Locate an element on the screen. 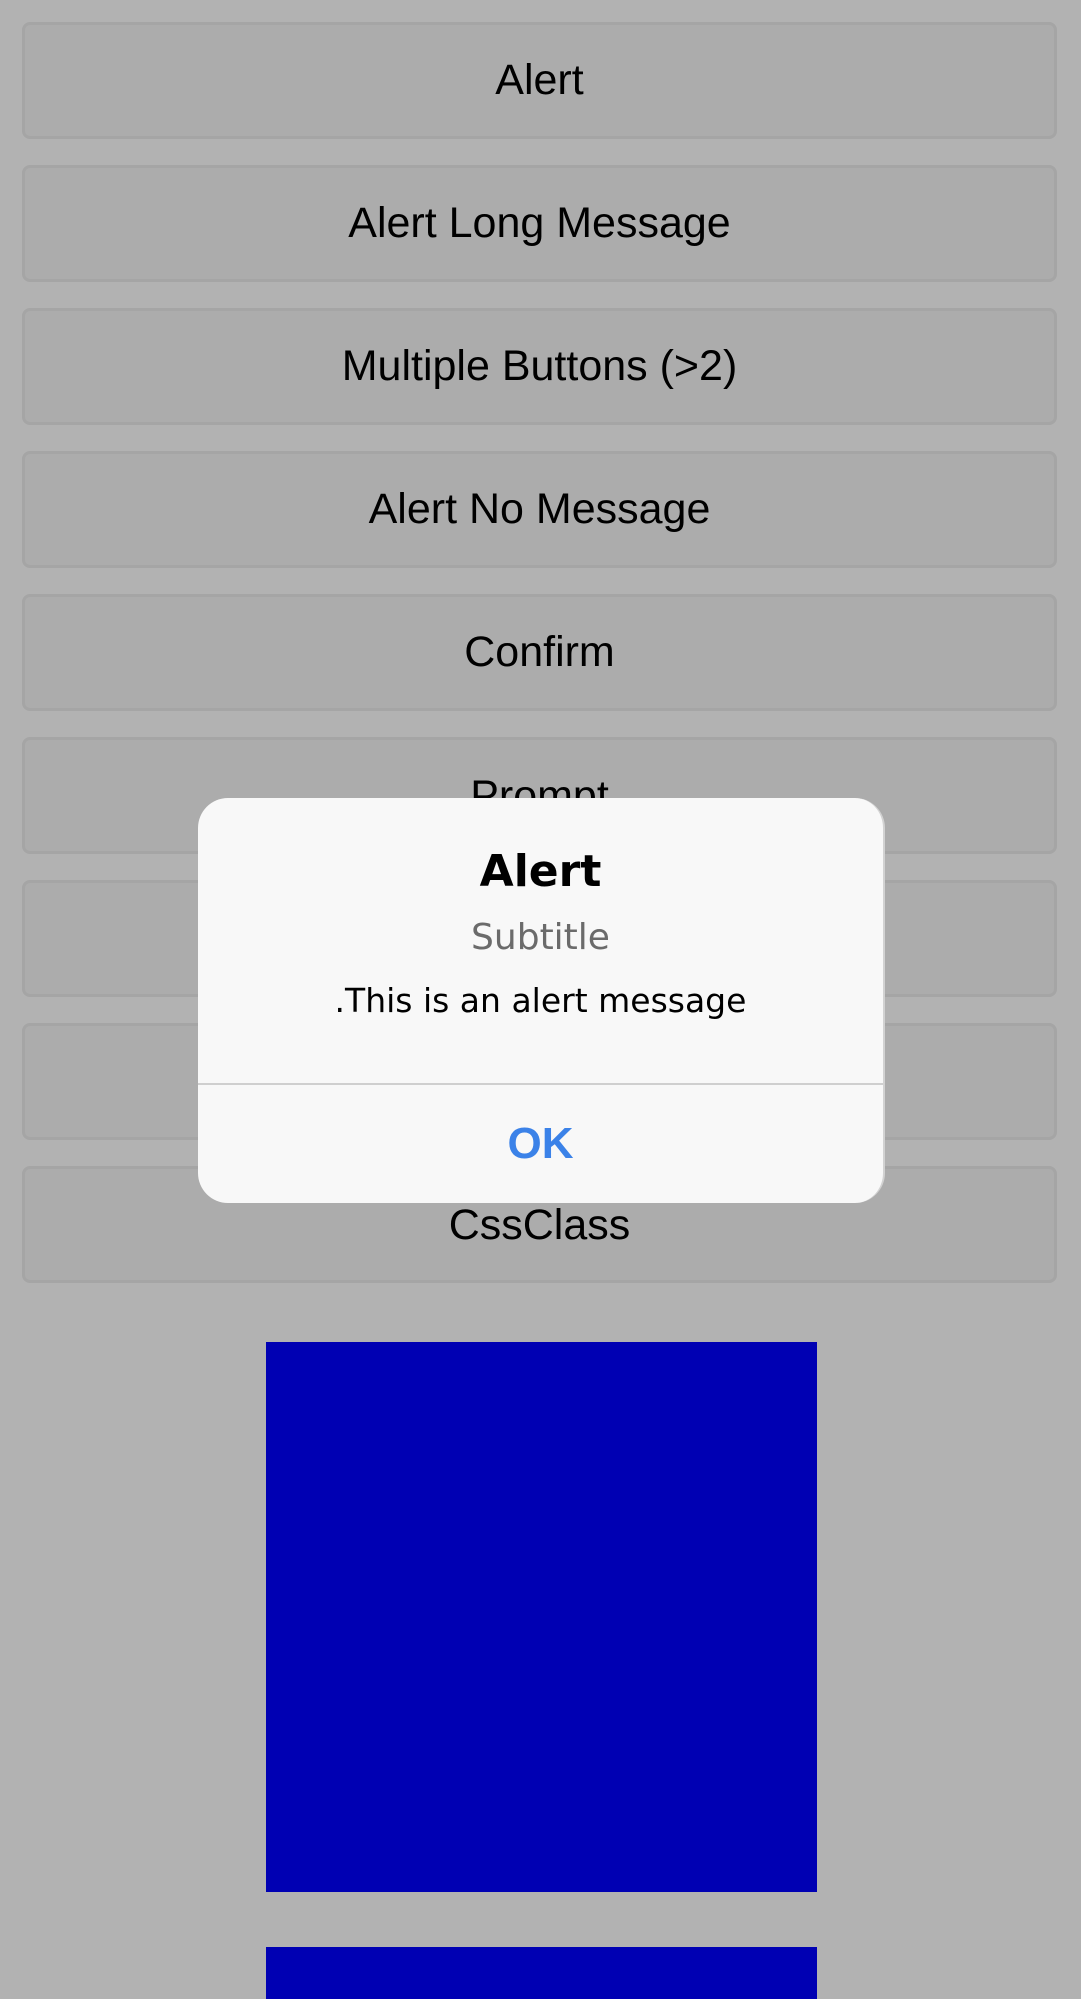 This screenshot has height=1999, width=1081. alert-no-message-button: Alert No Message is located at coordinates (539, 509).